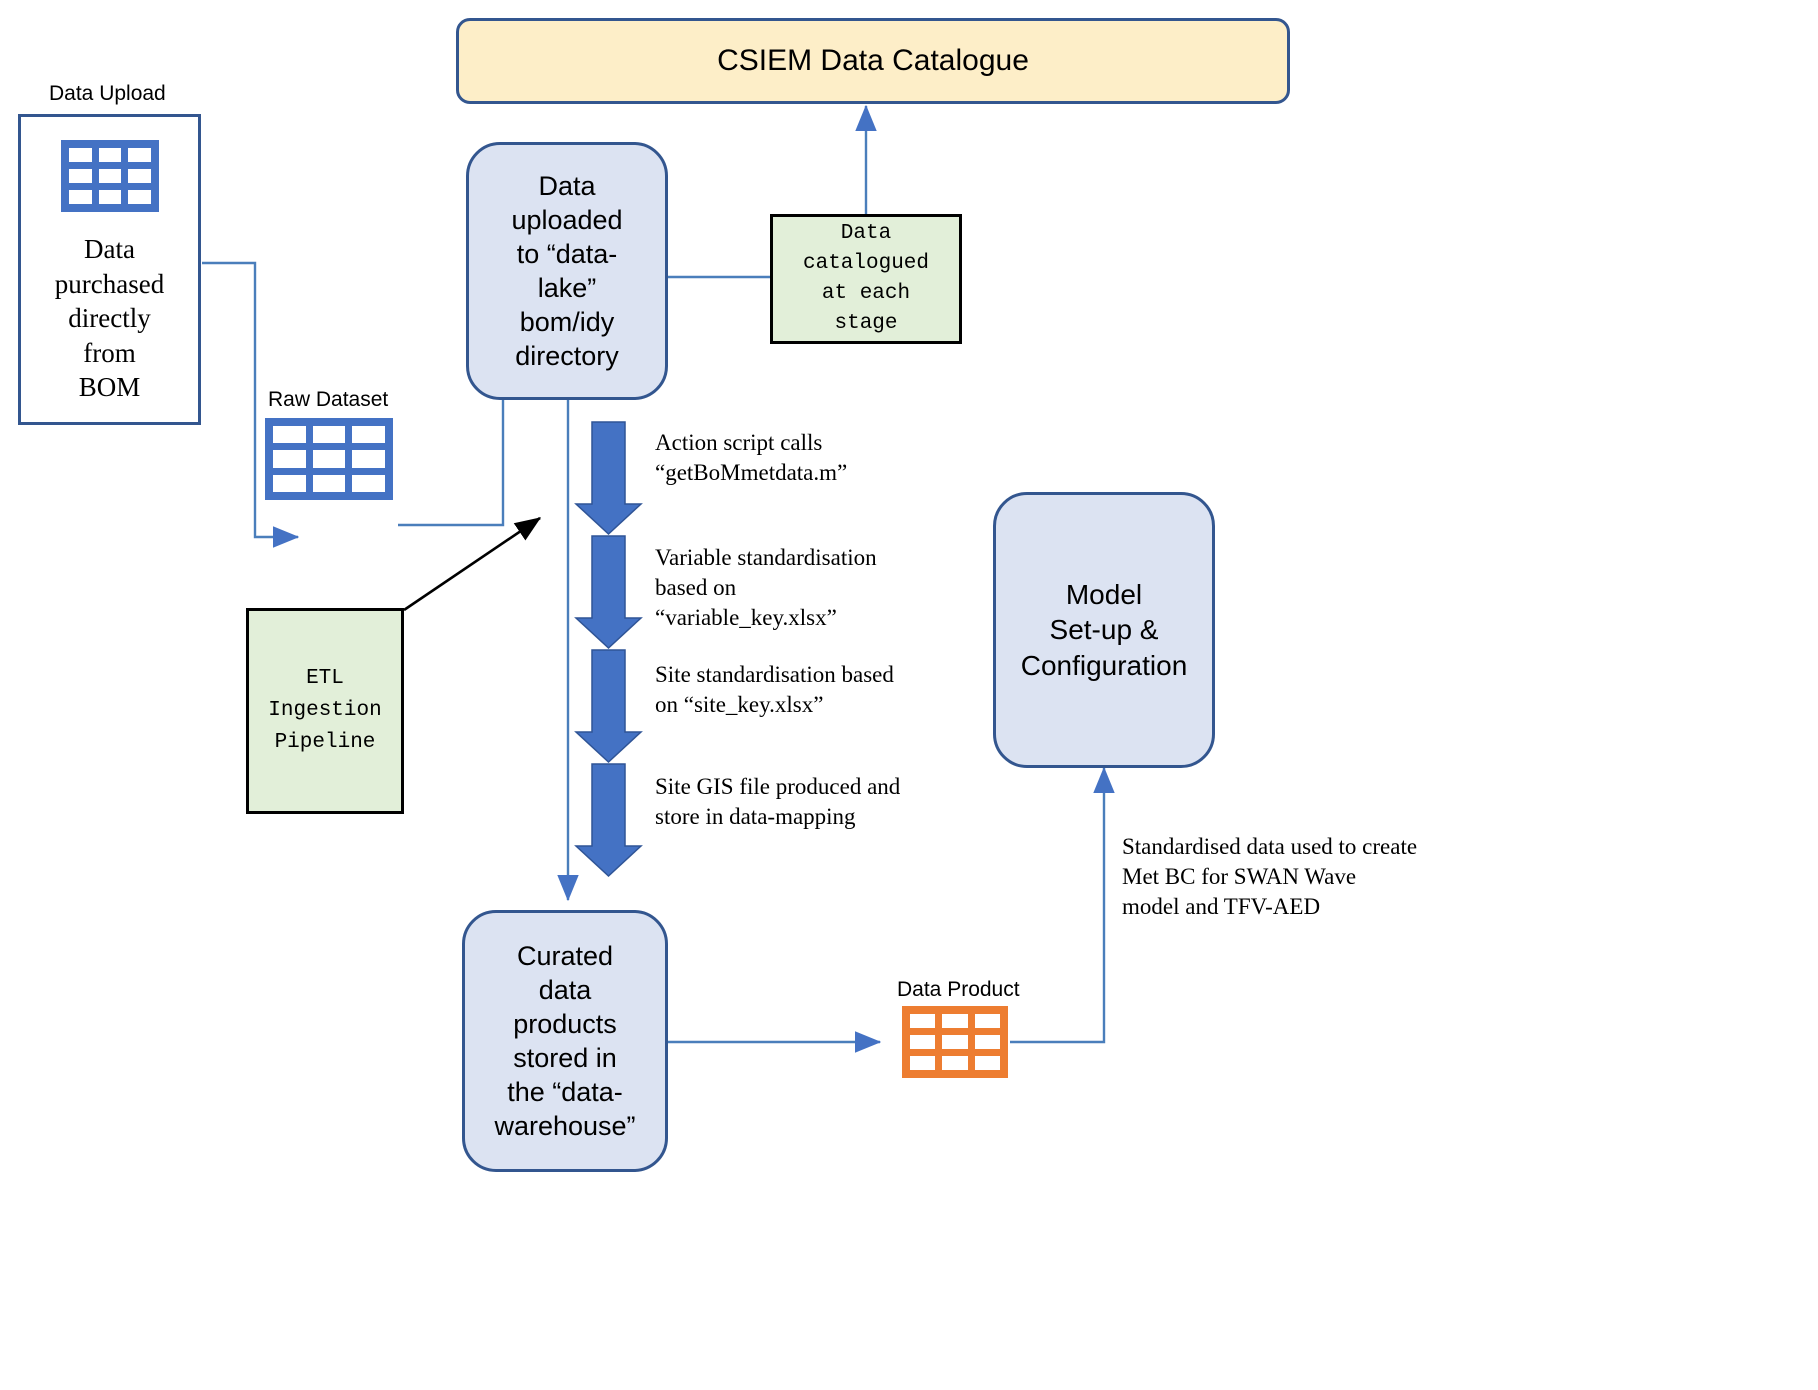  I want to click on table-icon-data-product, so click(955, 1042).